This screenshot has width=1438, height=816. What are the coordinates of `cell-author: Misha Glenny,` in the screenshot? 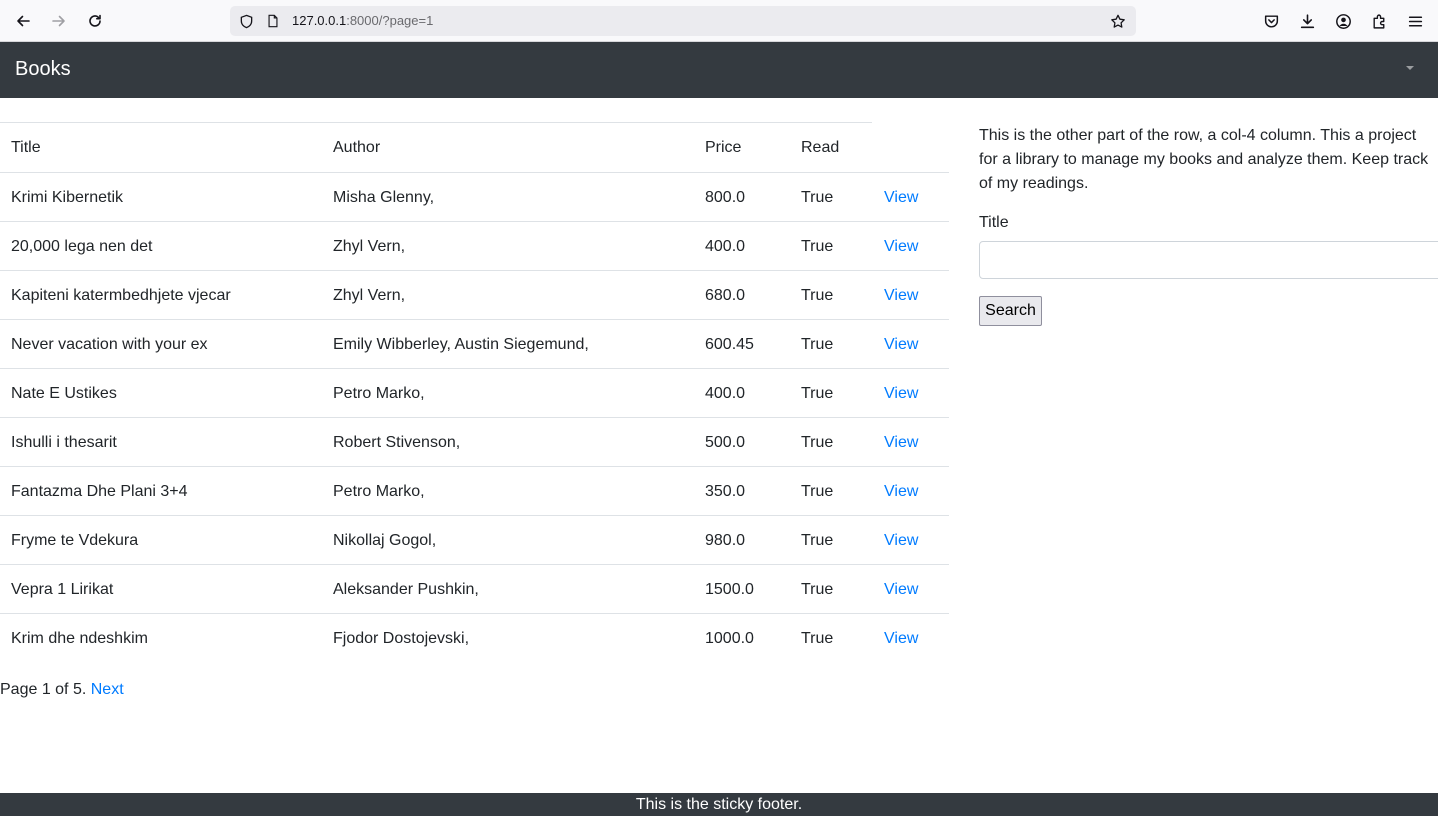 It's located at (384, 197).